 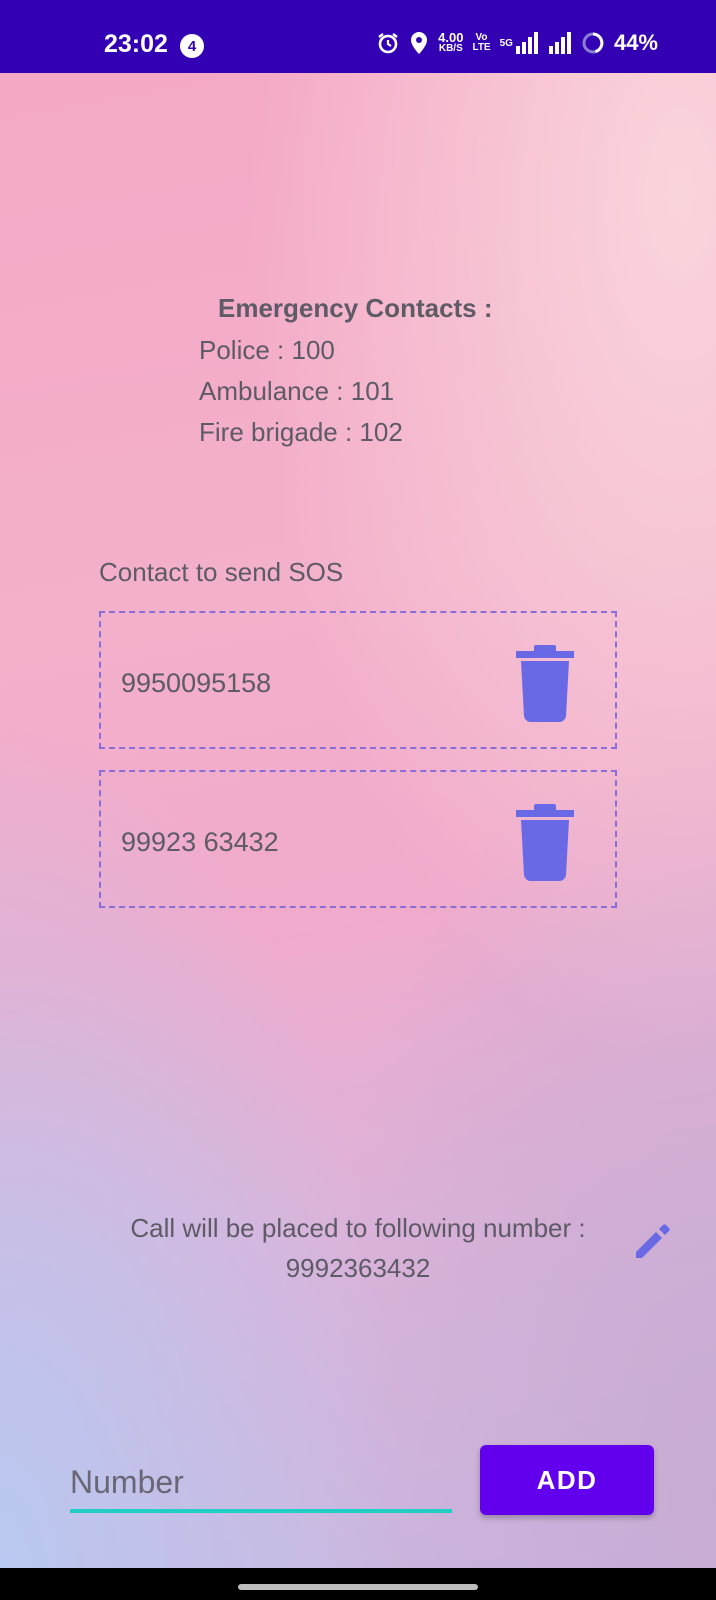 I want to click on network-5g-label: 5G, so click(x=506, y=43).